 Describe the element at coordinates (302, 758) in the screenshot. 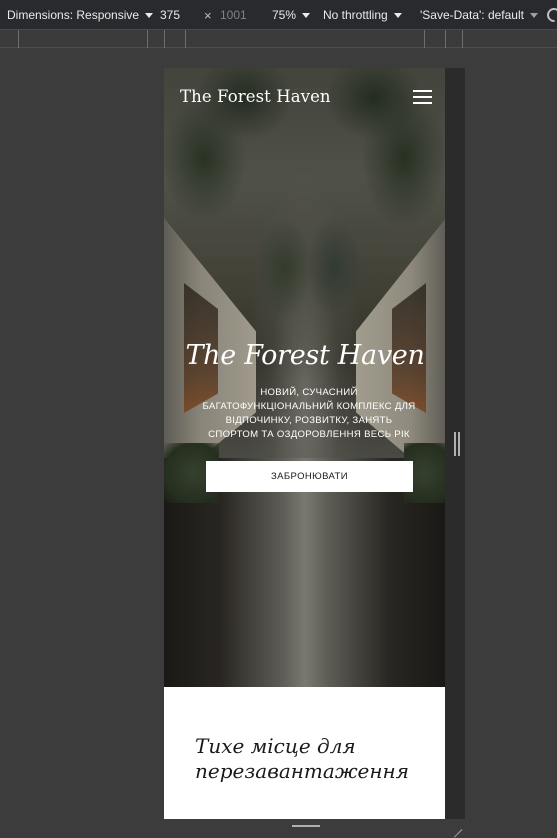

I see `section-title: Тихе місце для перезавантаження` at that location.